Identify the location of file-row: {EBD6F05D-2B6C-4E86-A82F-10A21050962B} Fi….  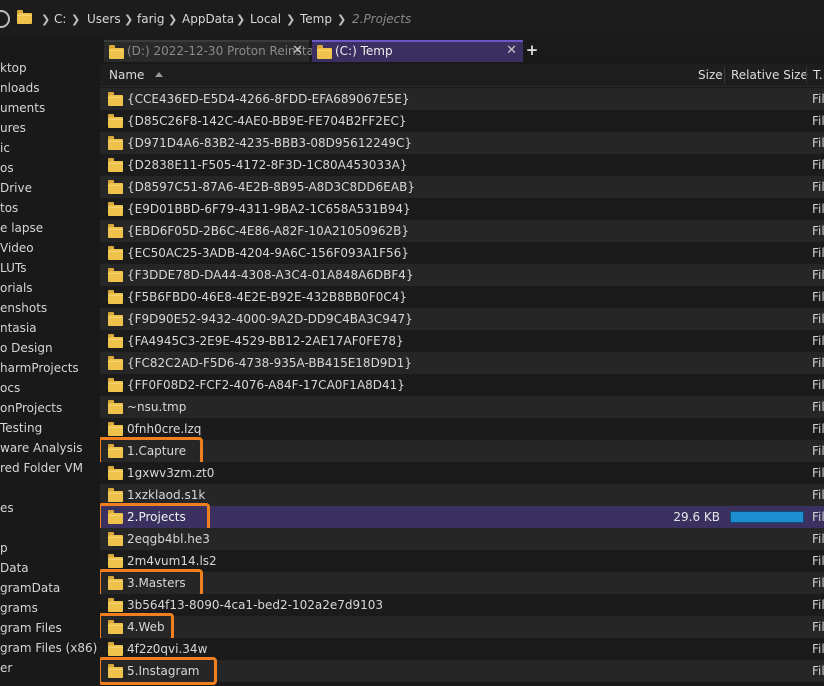
(462, 231).